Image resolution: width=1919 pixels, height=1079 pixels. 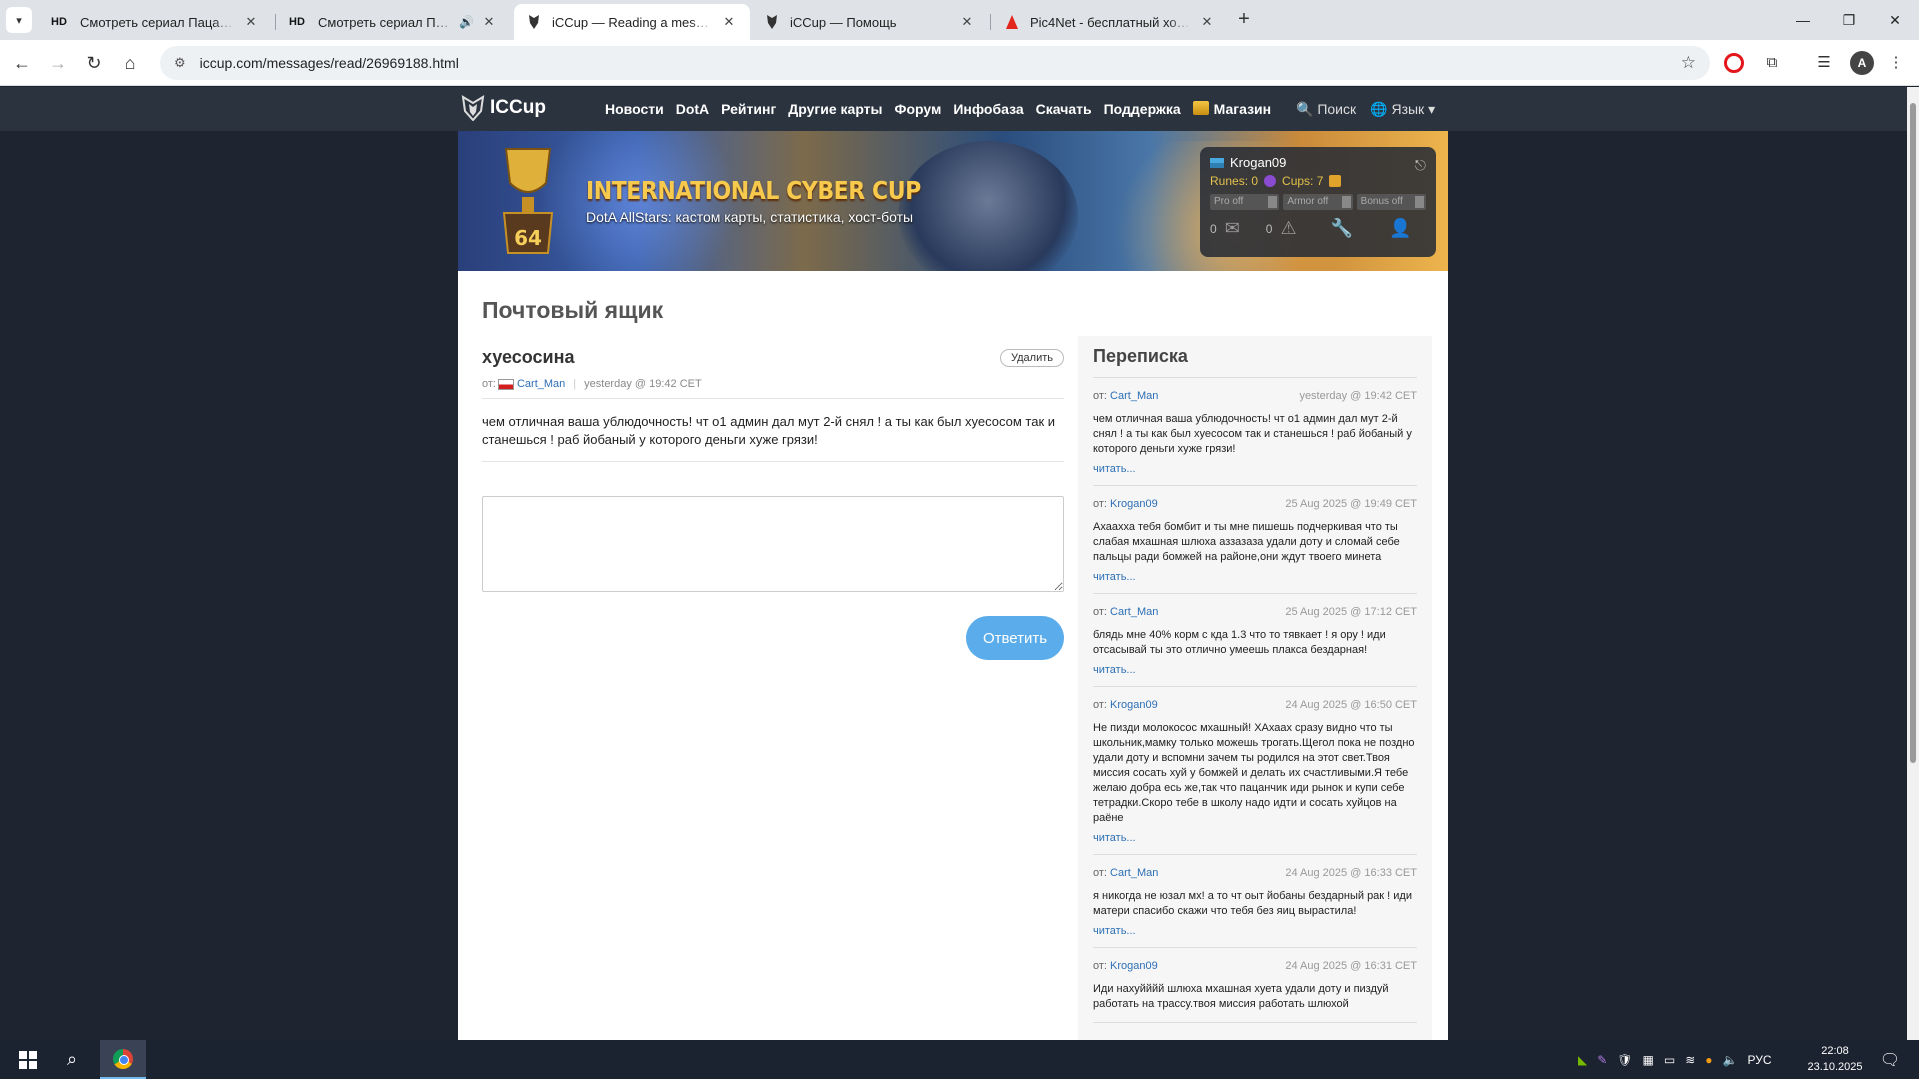 What do you see at coordinates (1734, 63) in the screenshot?
I see `opera-extension-icon` at bounding box center [1734, 63].